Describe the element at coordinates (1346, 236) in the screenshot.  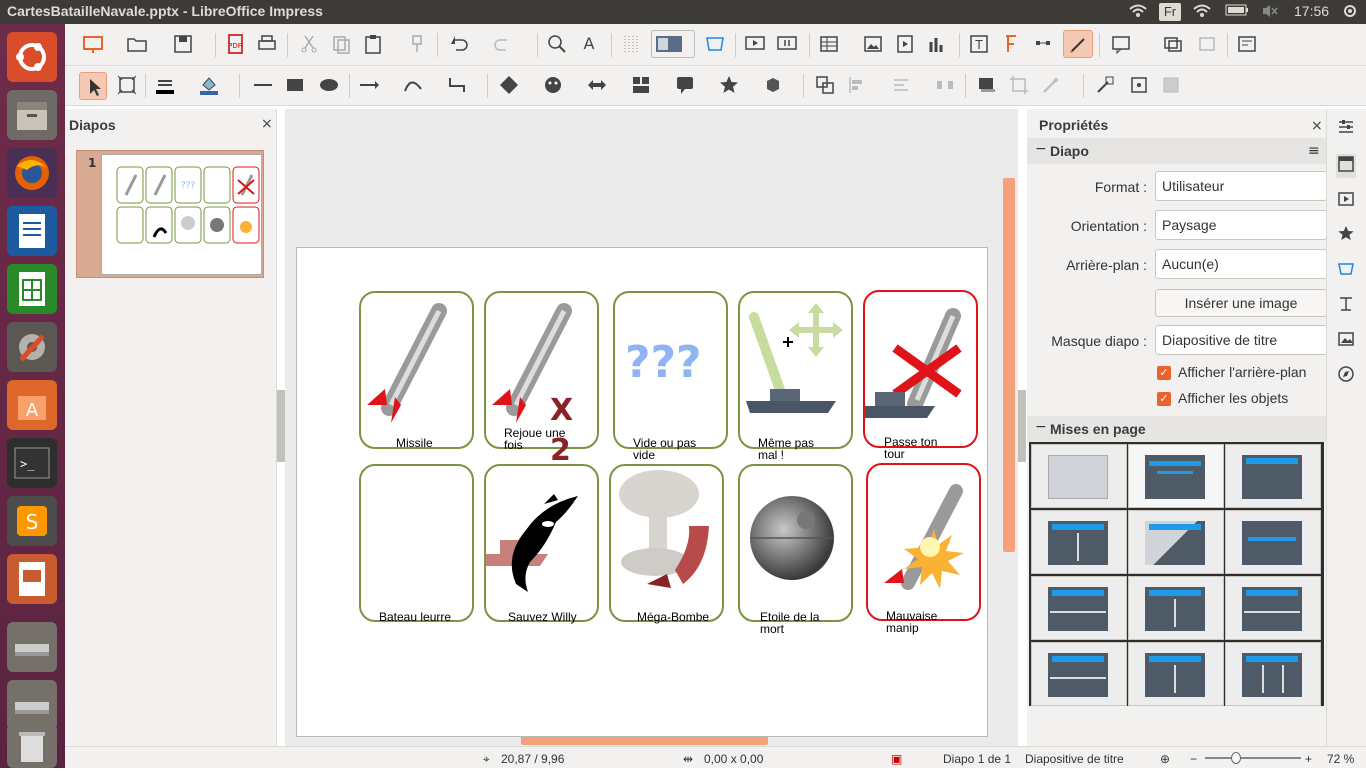
I see `animation-tab-icon` at that location.